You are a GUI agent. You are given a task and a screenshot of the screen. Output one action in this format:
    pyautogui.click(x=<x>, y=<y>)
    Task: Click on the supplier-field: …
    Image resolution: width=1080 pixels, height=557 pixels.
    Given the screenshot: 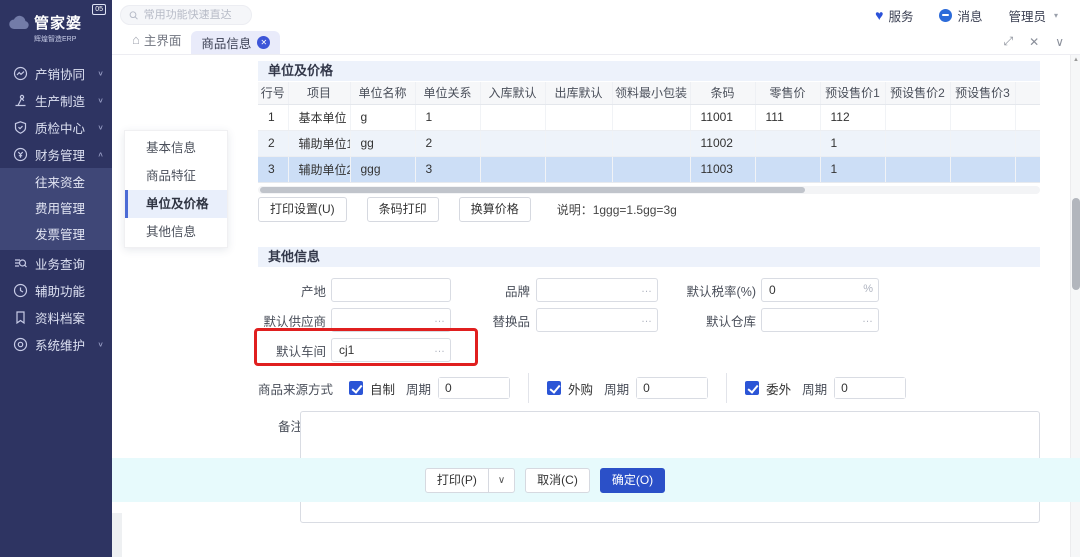 What is the action you would take?
    pyautogui.click(x=391, y=320)
    